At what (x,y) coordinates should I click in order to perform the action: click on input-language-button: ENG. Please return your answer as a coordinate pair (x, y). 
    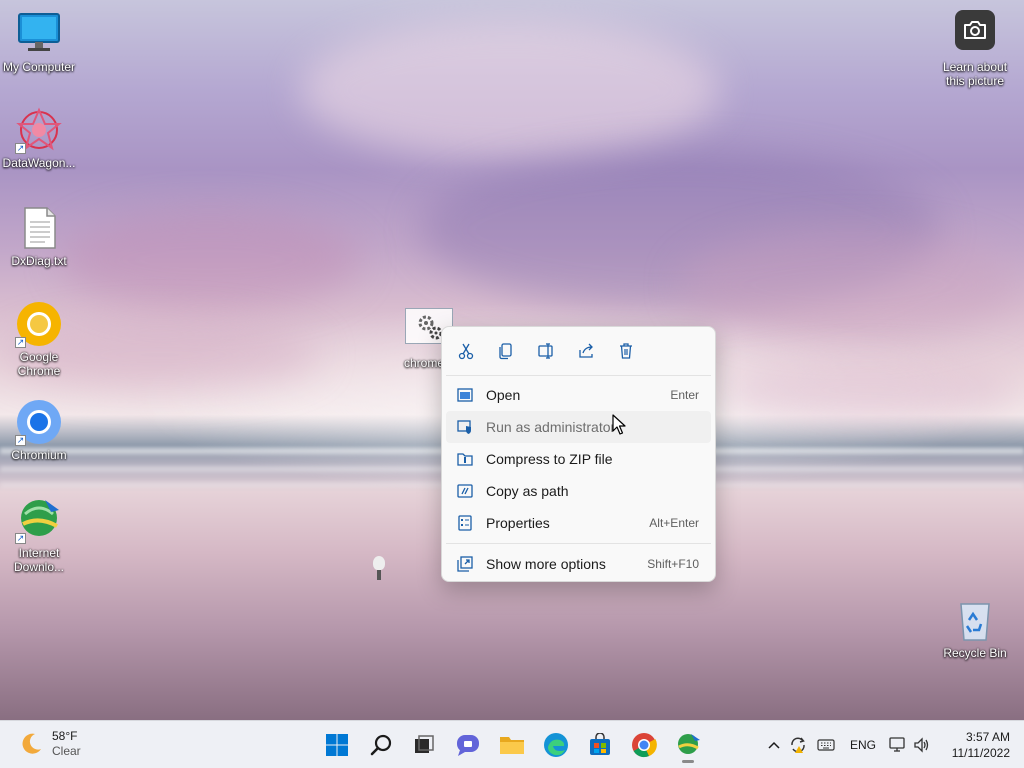
    Looking at the image, I should click on (863, 745).